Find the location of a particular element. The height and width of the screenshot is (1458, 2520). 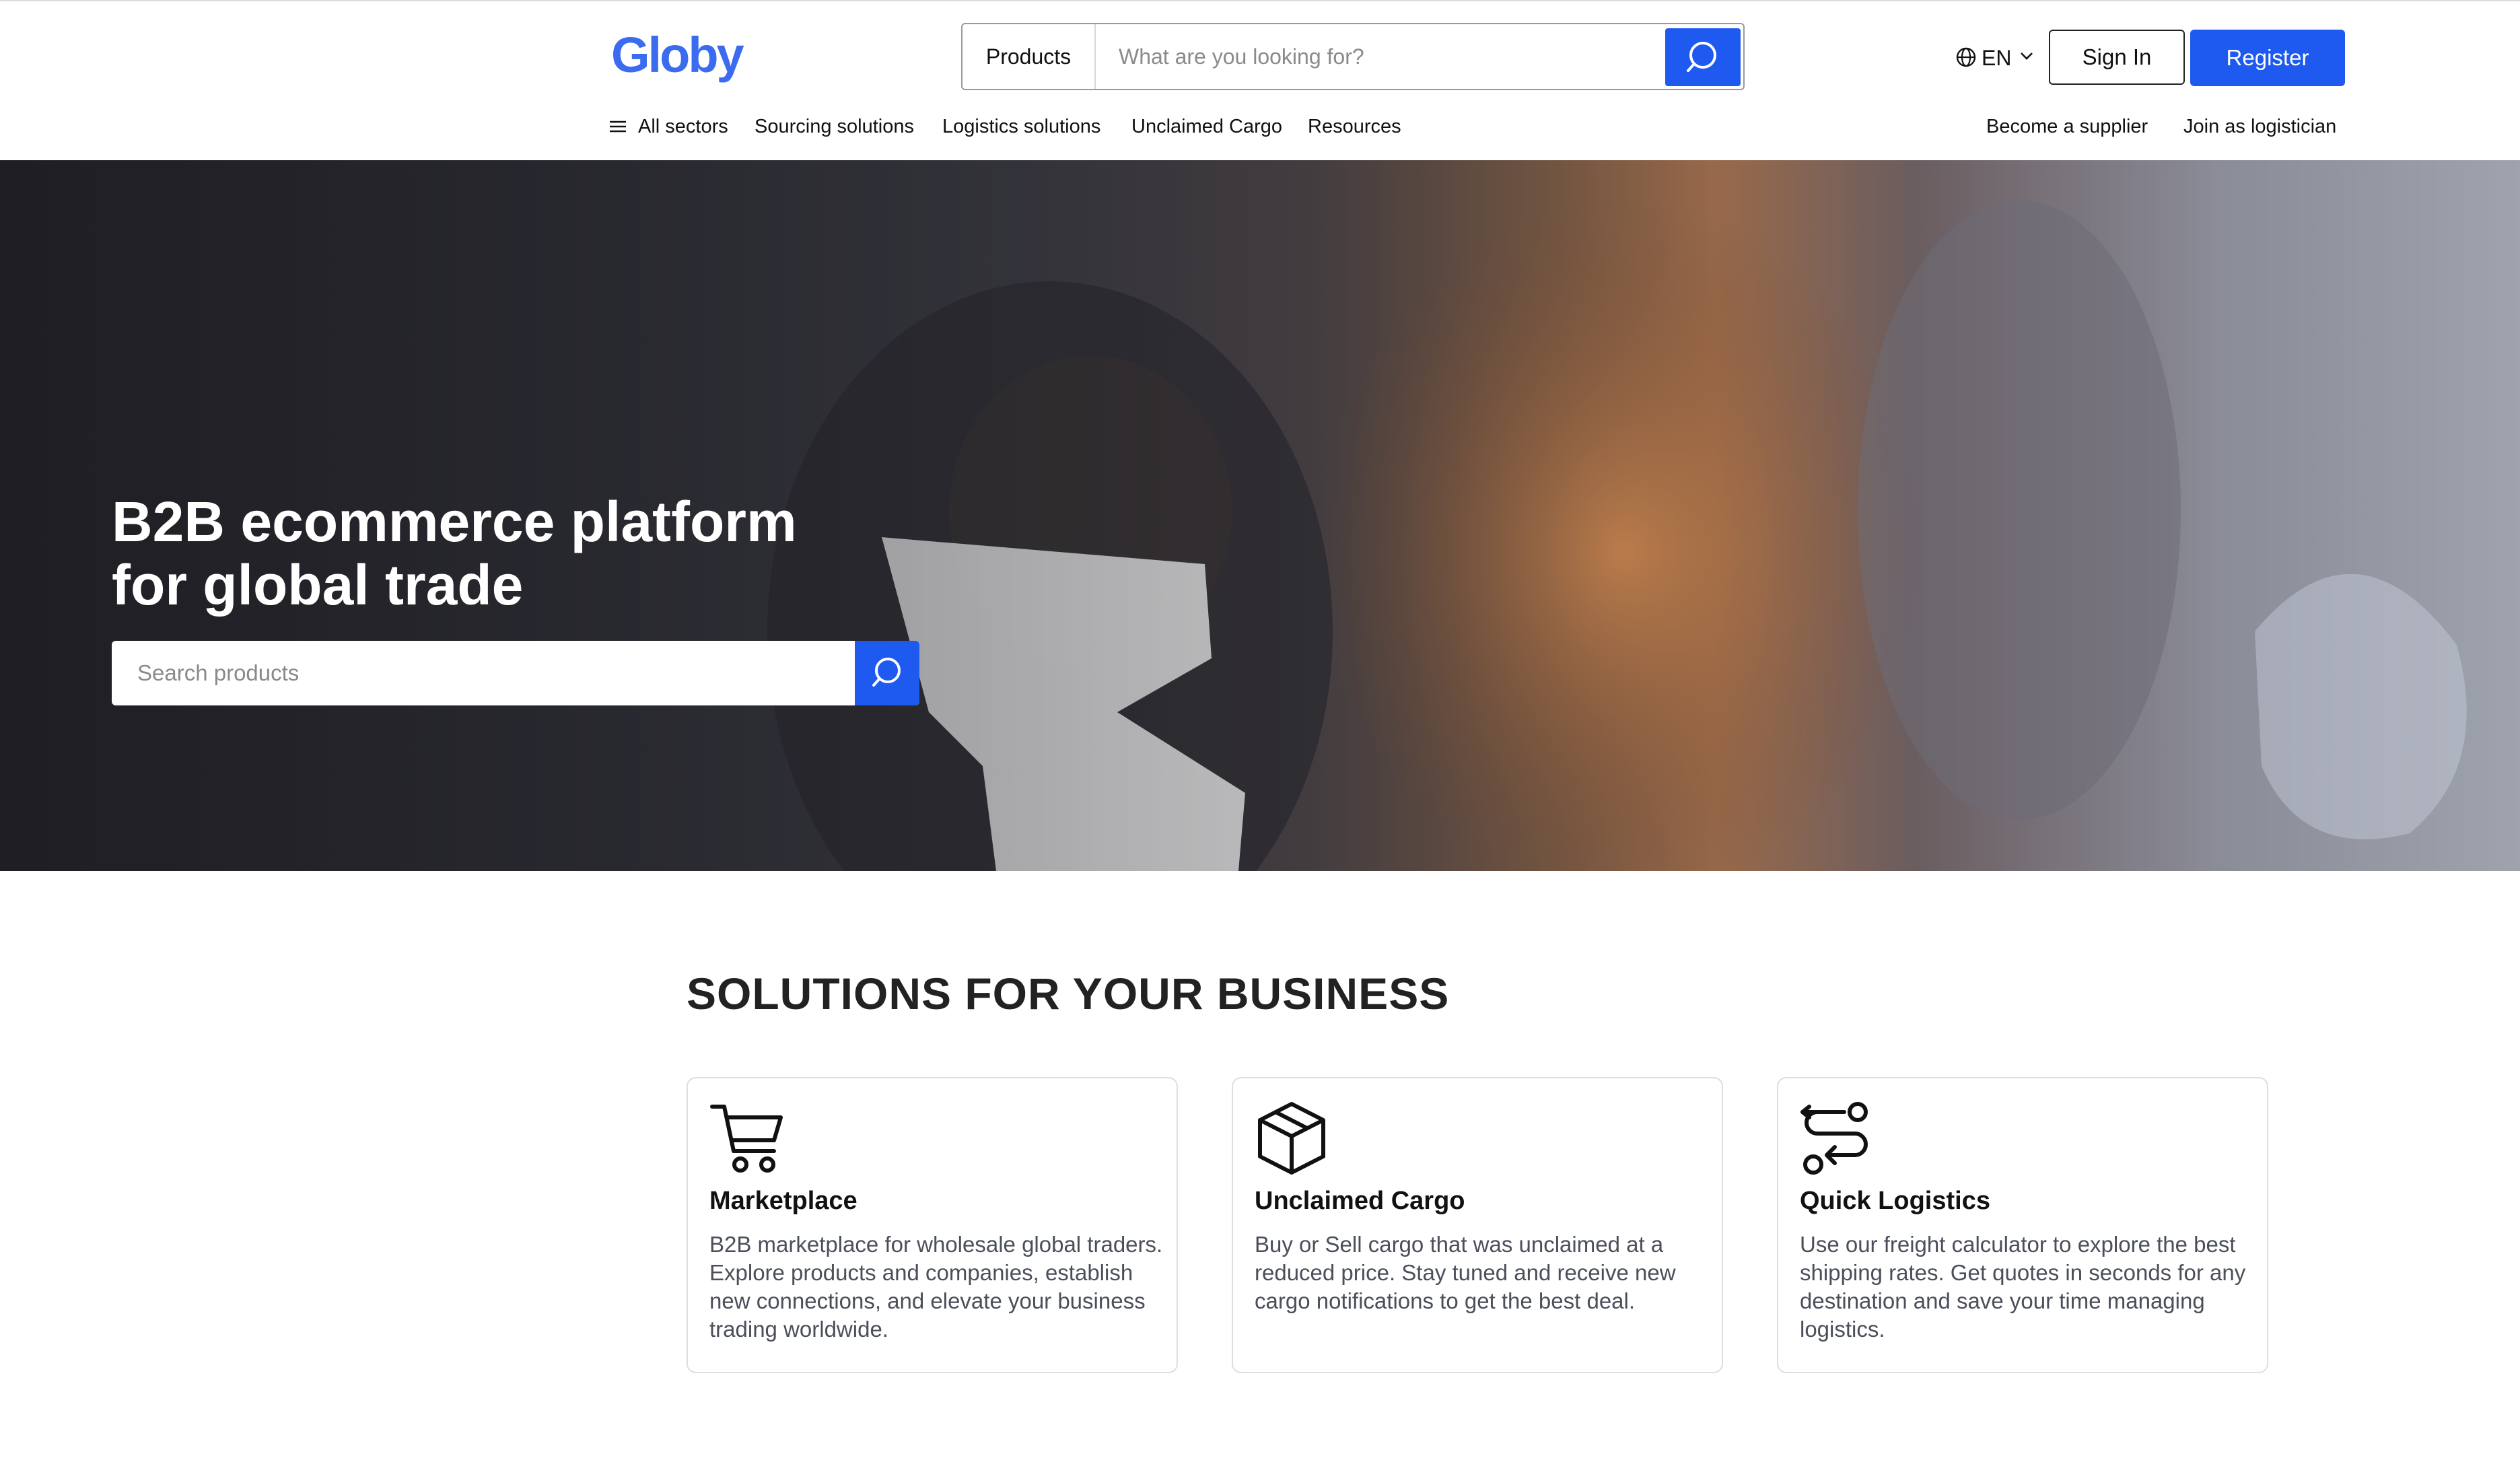

hero-title: B2B ecommerce platform for global trade is located at coordinates (583, 553).